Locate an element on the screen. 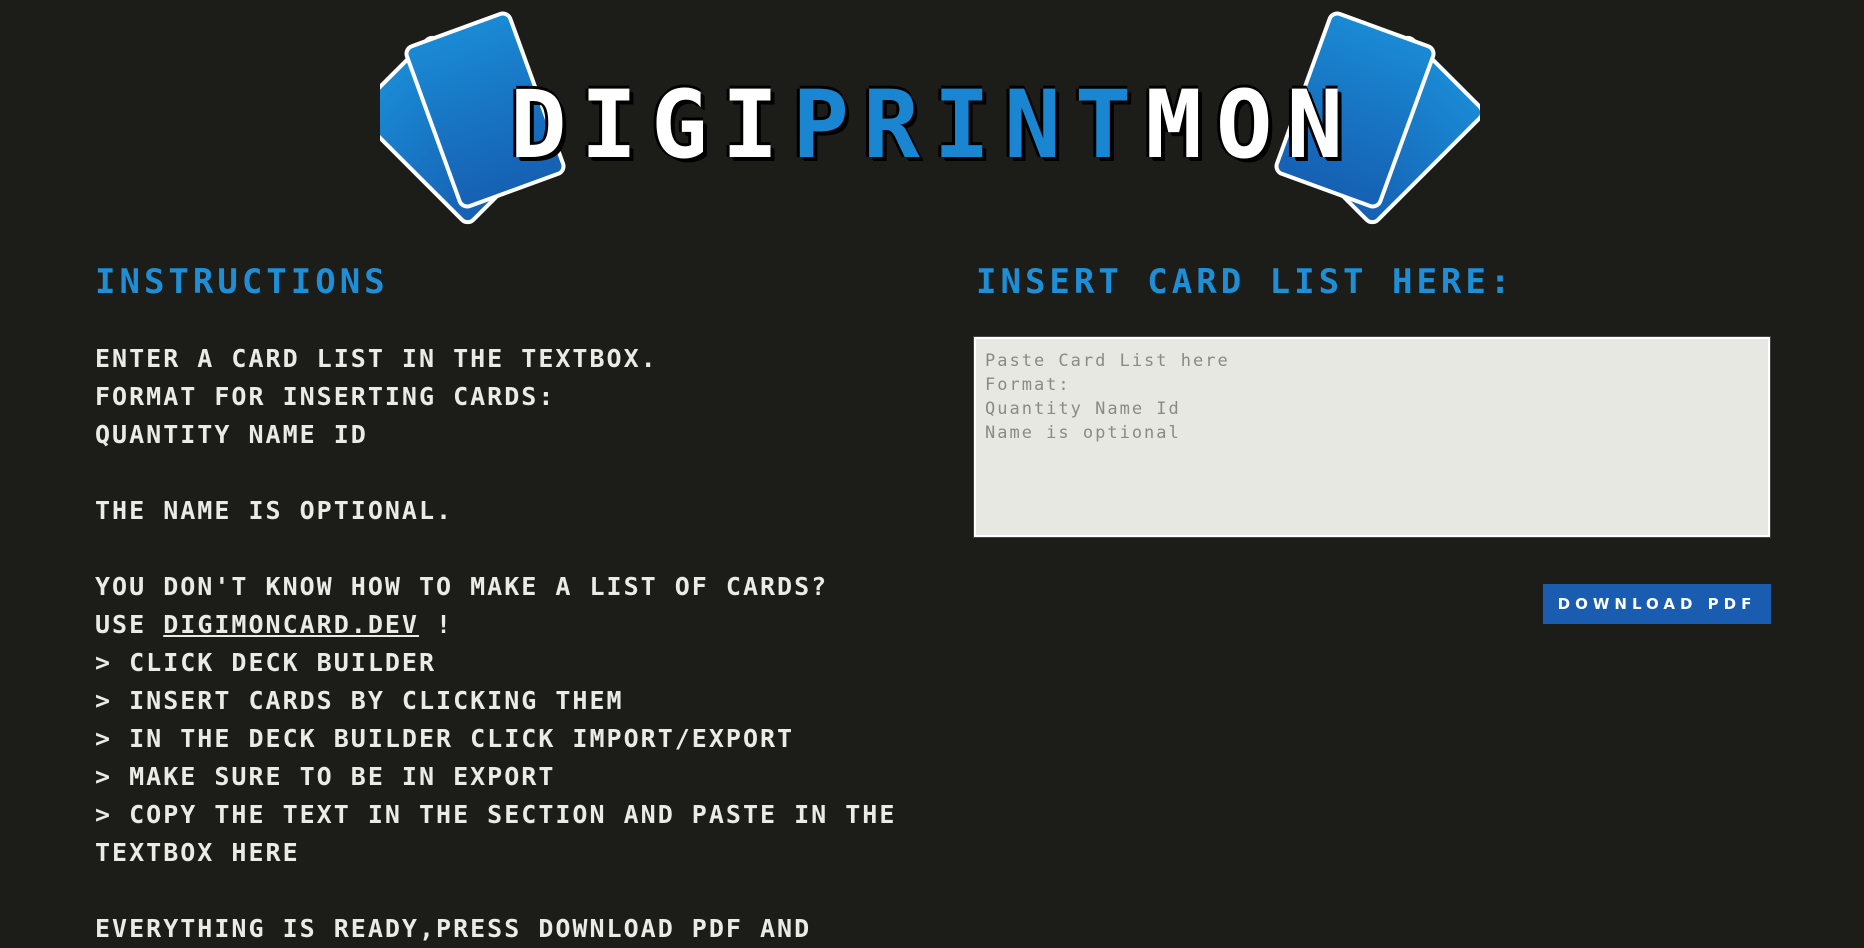  logo-wordmark: DIGIPRINTMON is located at coordinates (930, 126).